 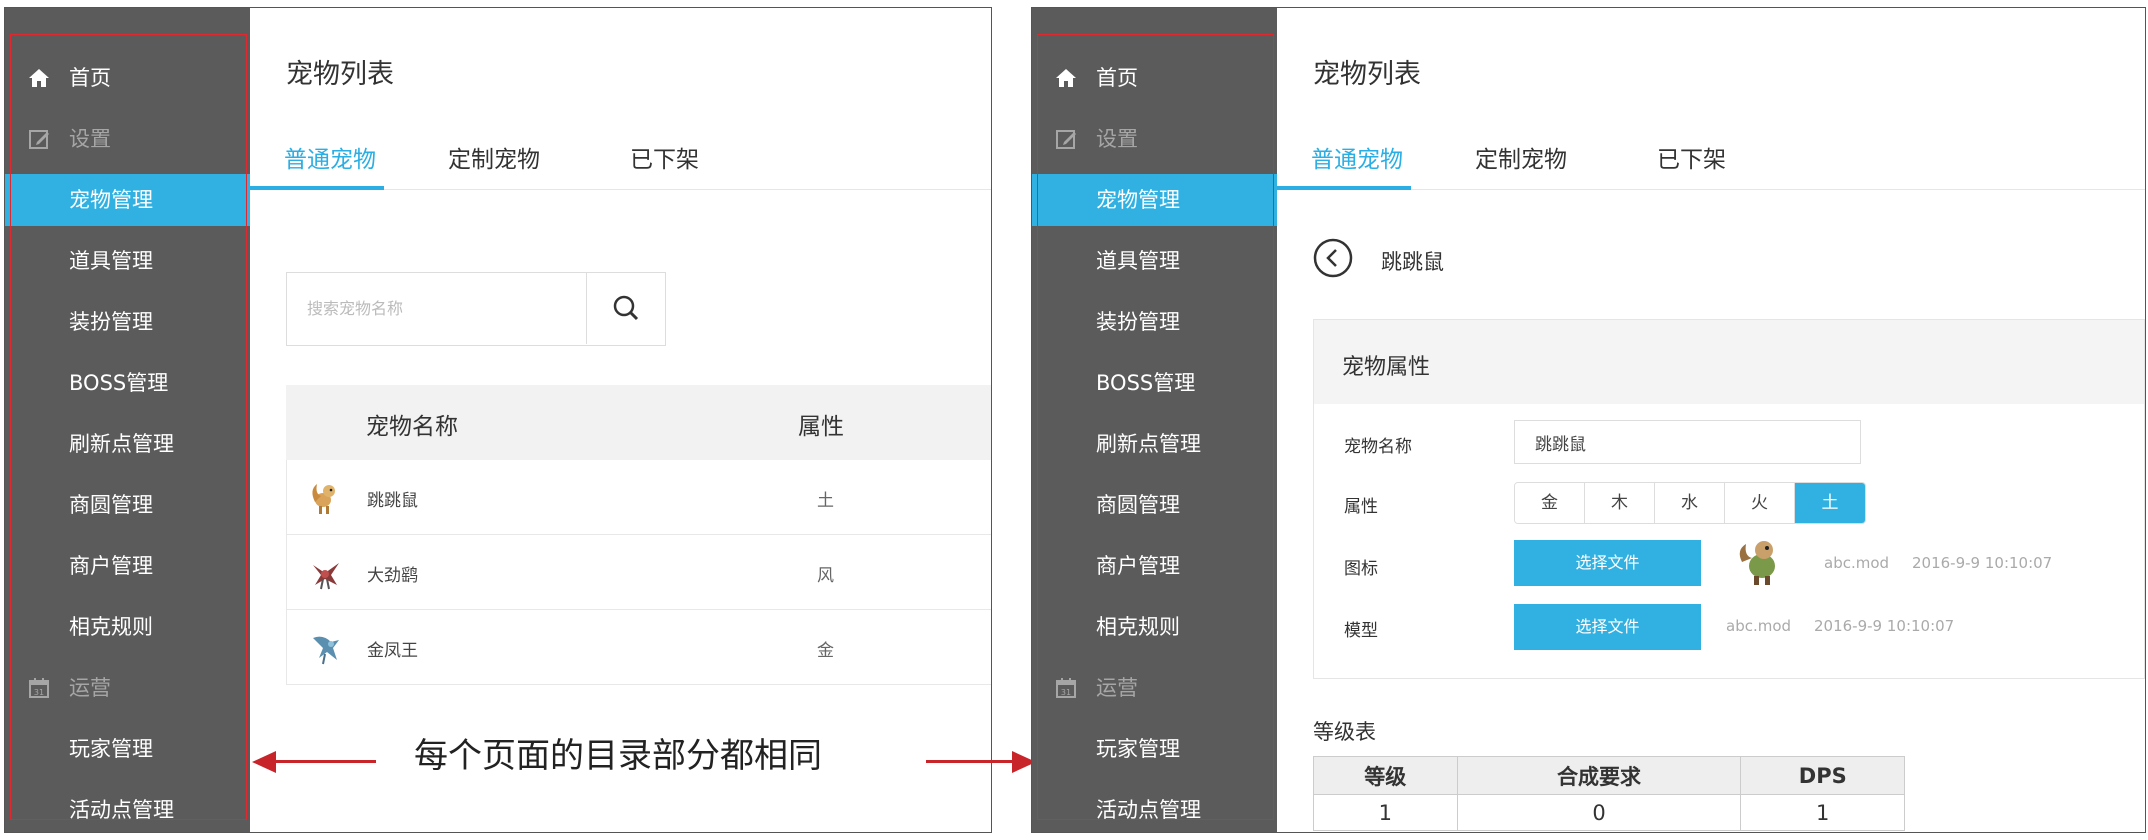 What do you see at coordinates (326, 576) in the screenshot?
I see `bird-pet-icon` at bounding box center [326, 576].